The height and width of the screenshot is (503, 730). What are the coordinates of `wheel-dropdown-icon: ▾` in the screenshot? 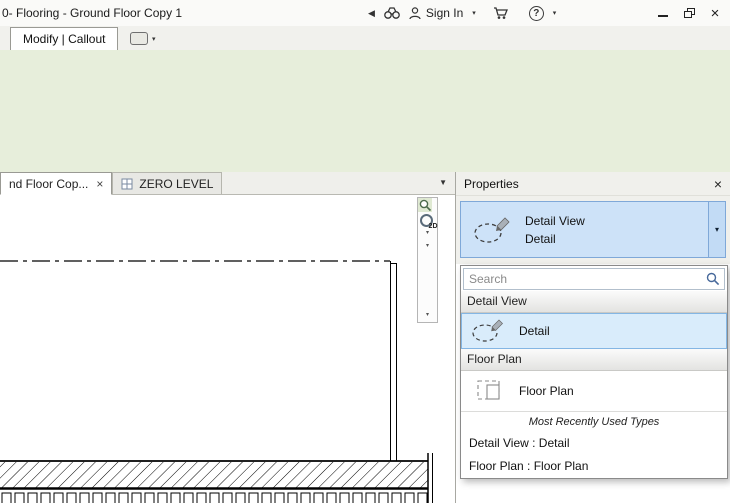 It's located at (427, 233).